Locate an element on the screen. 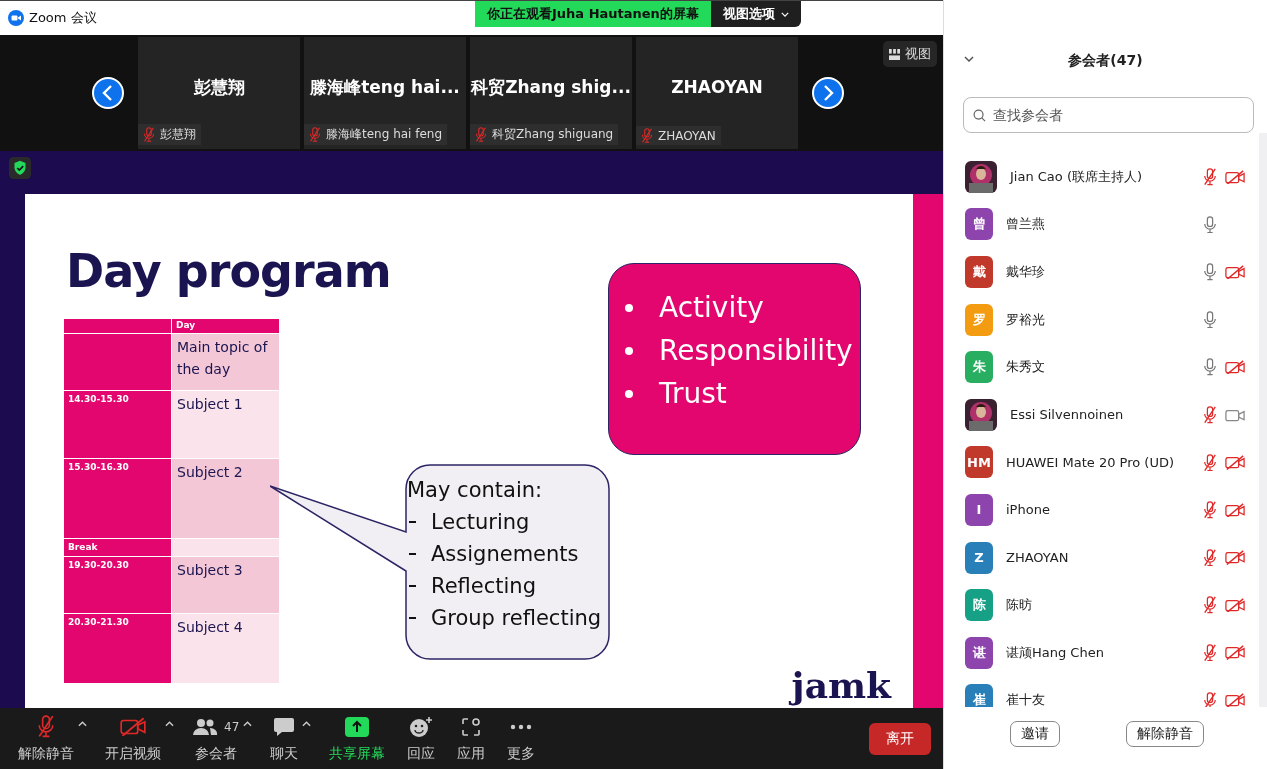 The width and height of the screenshot is (1267, 769). avatar-initials: 谌 is located at coordinates (979, 652).